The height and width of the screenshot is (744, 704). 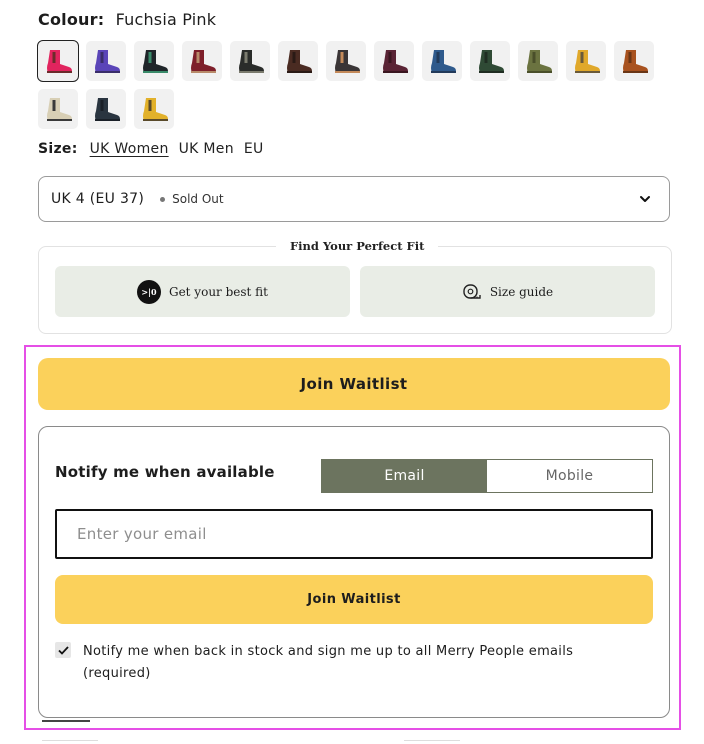 I want to click on colour-heading: Colour: Fuchsia Pink, so click(x=127, y=19).